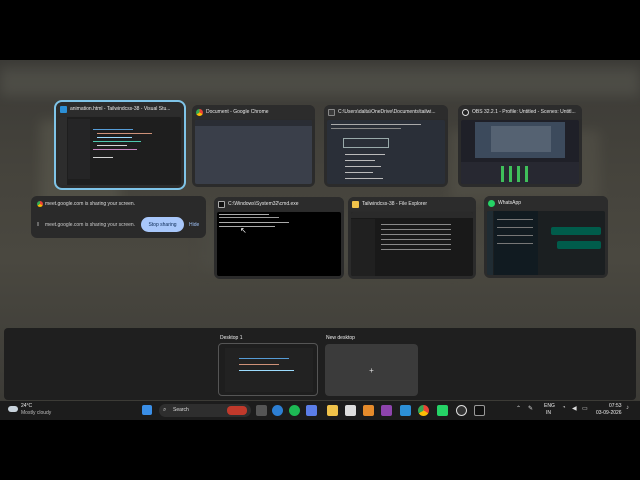  What do you see at coordinates (585, 408) in the screenshot?
I see `battery-icon: ▭` at bounding box center [585, 408].